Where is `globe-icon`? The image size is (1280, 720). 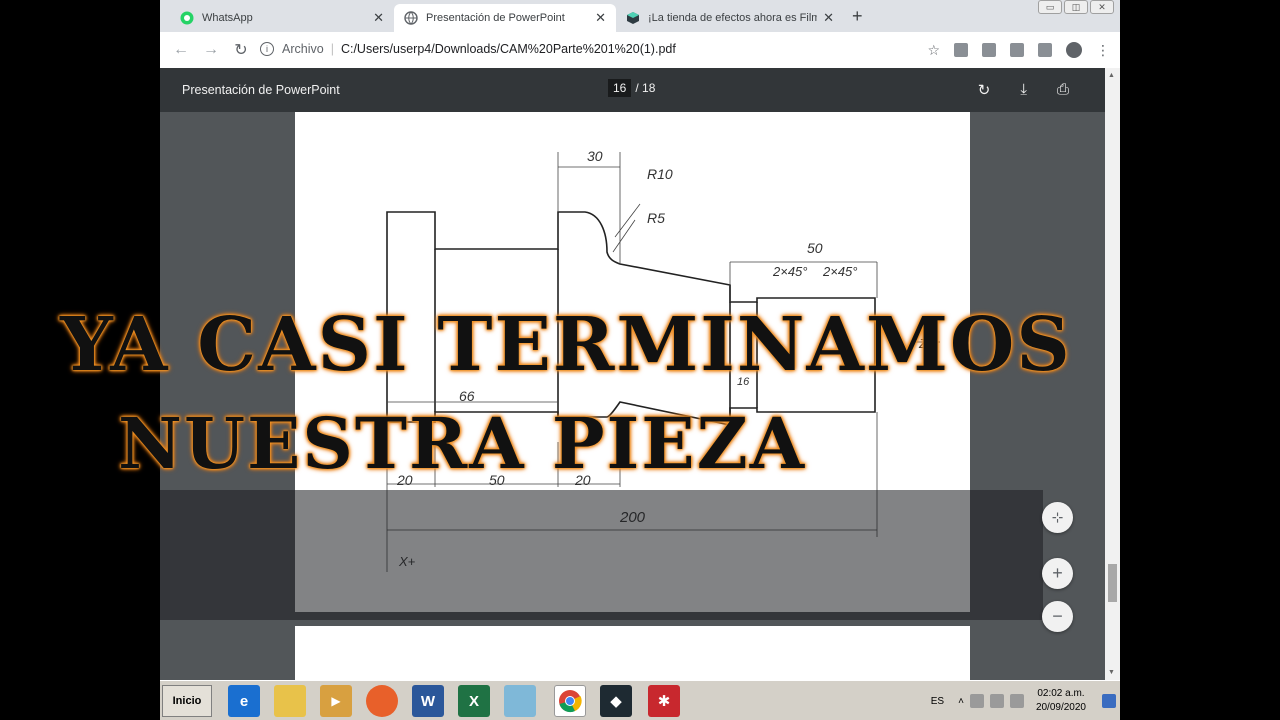
globe-icon is located at coordinates (411, 18).